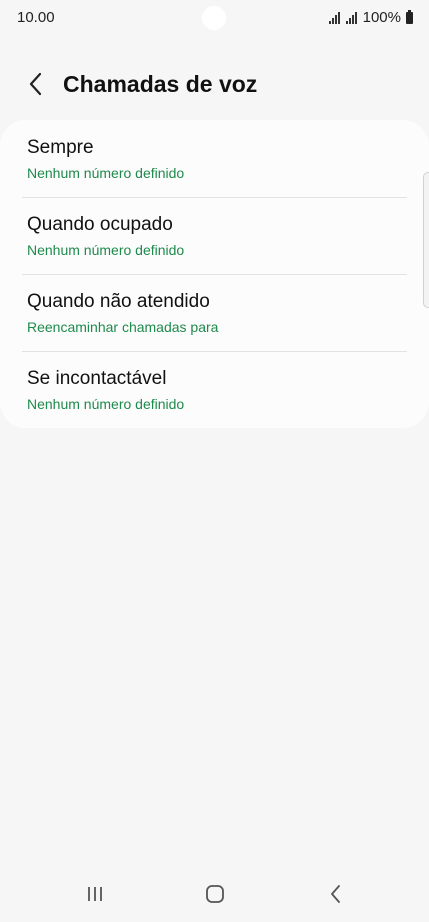  What do you see at coordinates (381, 17) in the screenshot?
I see `battery-percentage: 100%` at bounding box center [381, 17].